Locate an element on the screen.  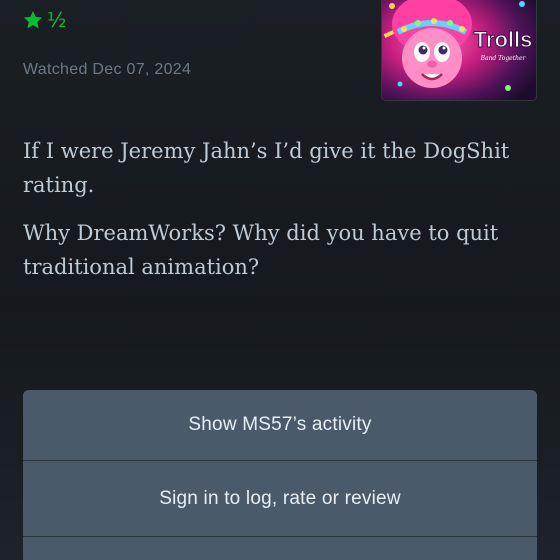
poster-artwork: Trolls Band Together is located at coordinates (459, 50).